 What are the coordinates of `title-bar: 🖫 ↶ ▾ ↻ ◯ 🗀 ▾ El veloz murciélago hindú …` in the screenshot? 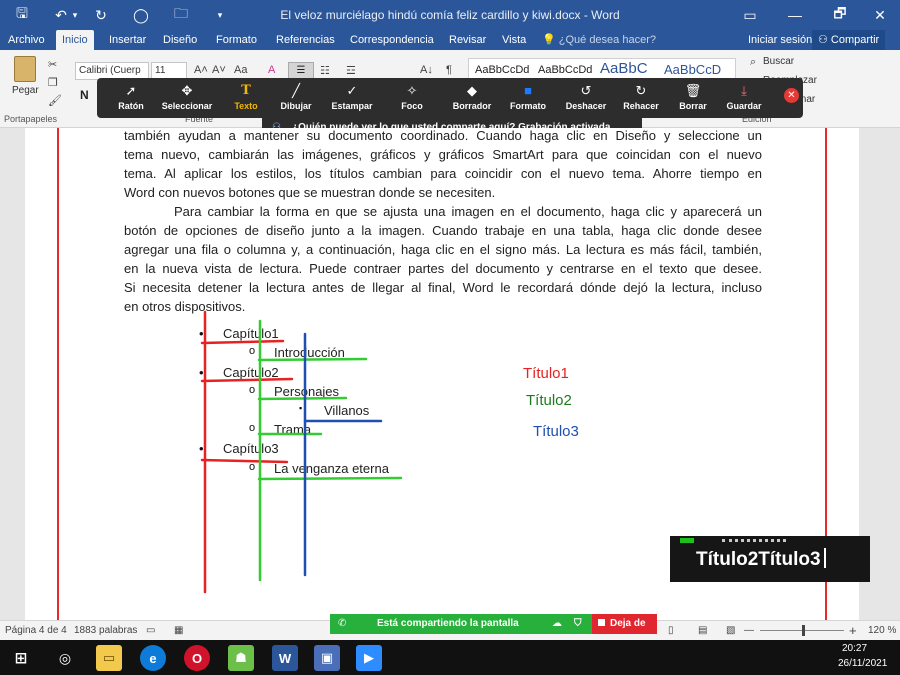 It's located at (450, 15).